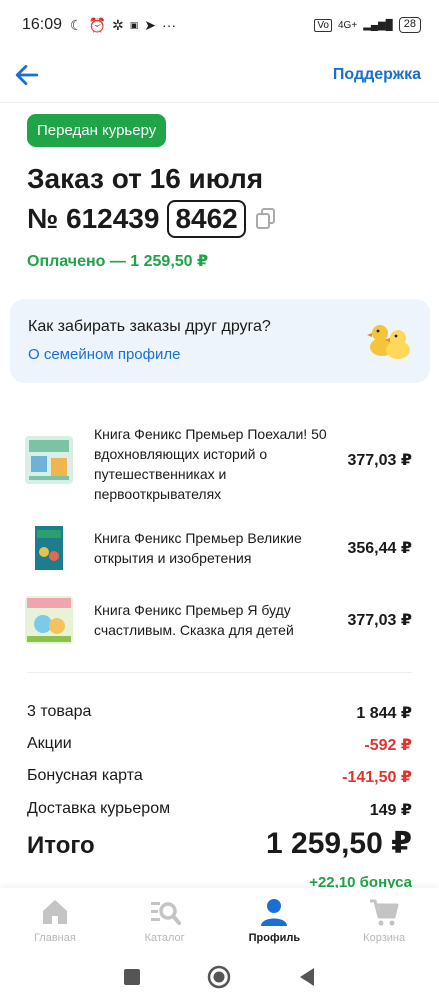 This screenshot has width=439, height=1000. Describe the element at coordinates (219, 713) in the screenshot. I see `summary-goods: 3 товара 1 844 ₽` at that location.